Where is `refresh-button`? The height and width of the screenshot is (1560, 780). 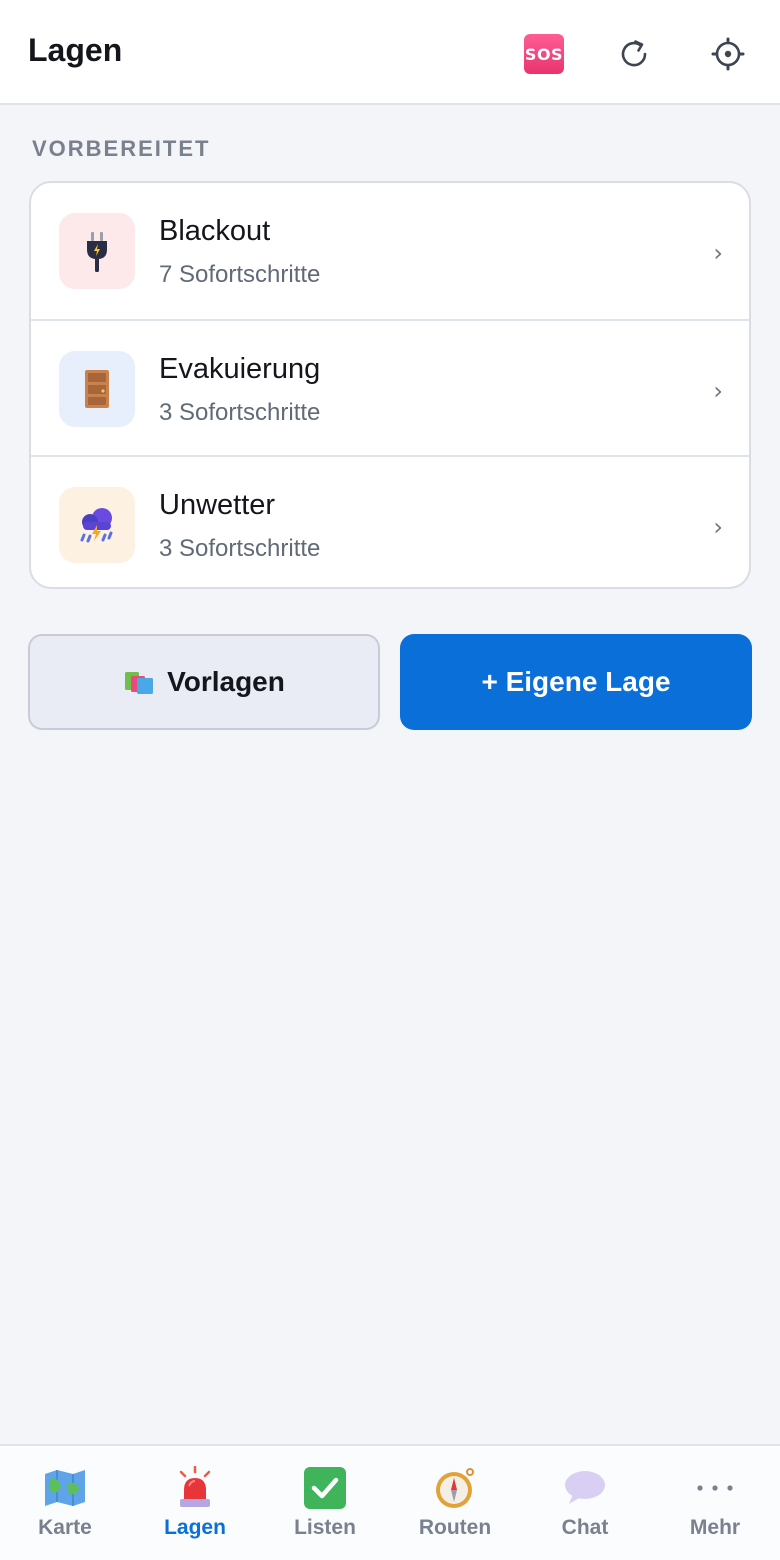 refresh-button is located at coordinates (634, 54).